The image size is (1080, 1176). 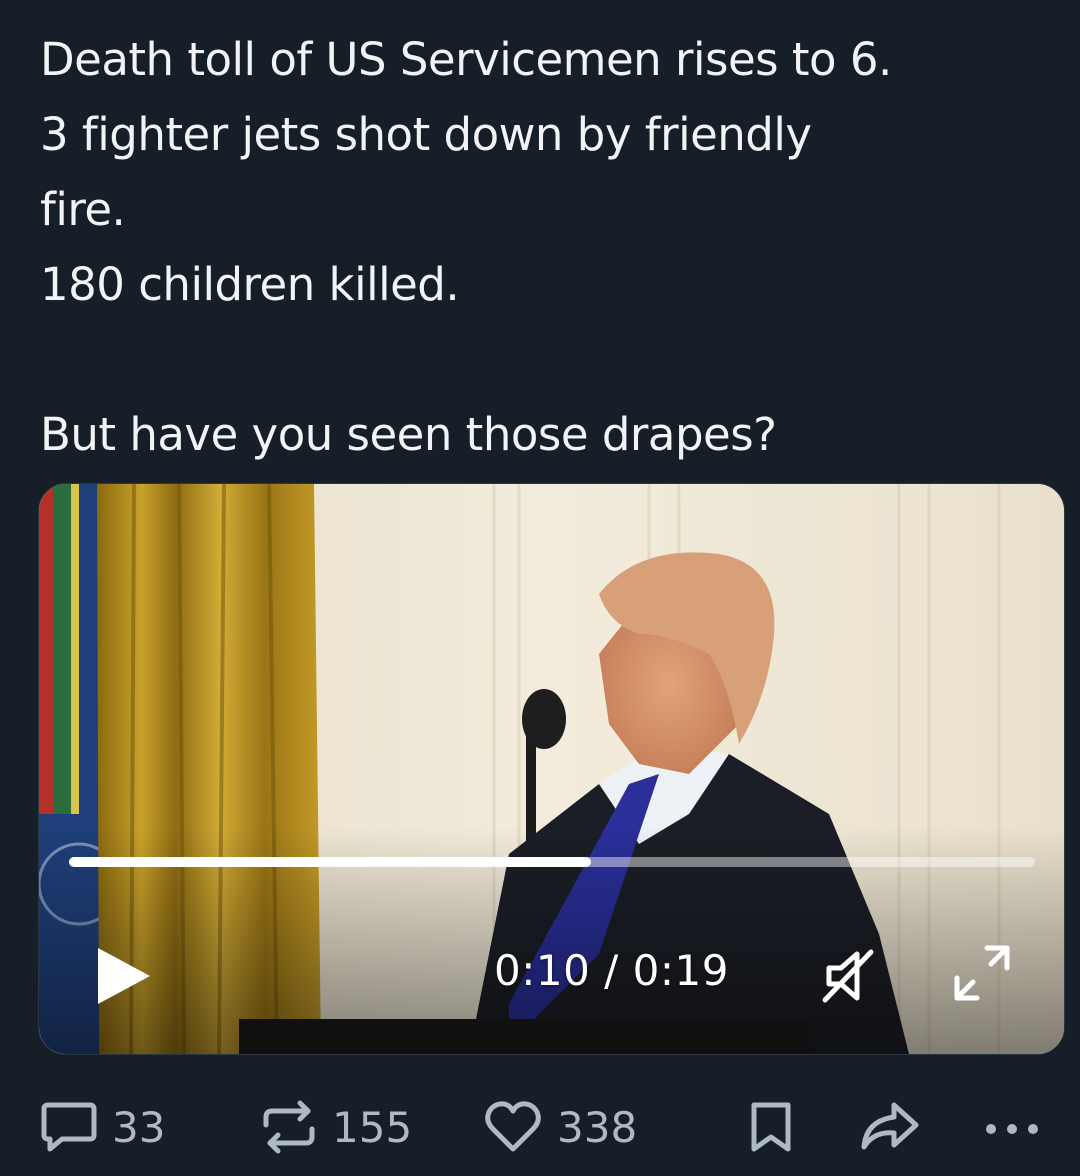 I want to click on speaker-muted-icon, so click(x=848, y=976).